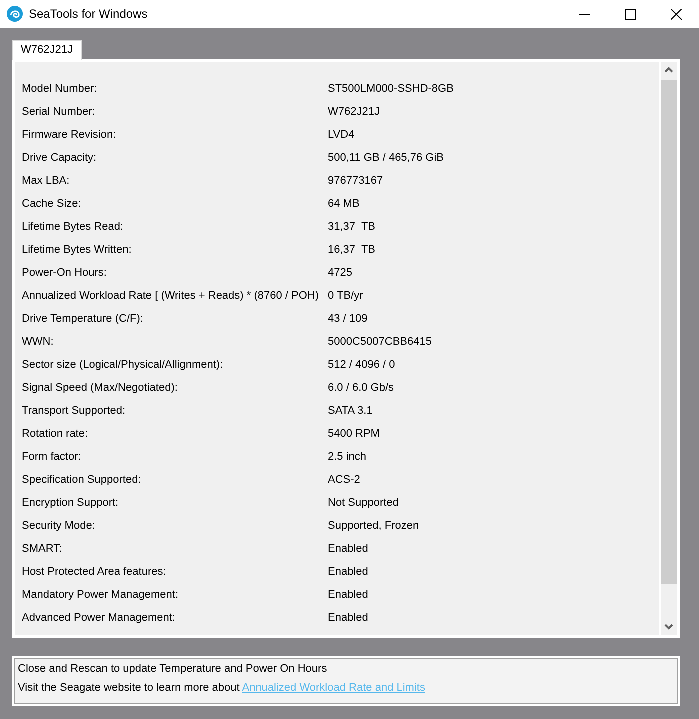  Describe the element at coordinates (340, 273) in the screenshot. I see `field-value: 4725` at that location.